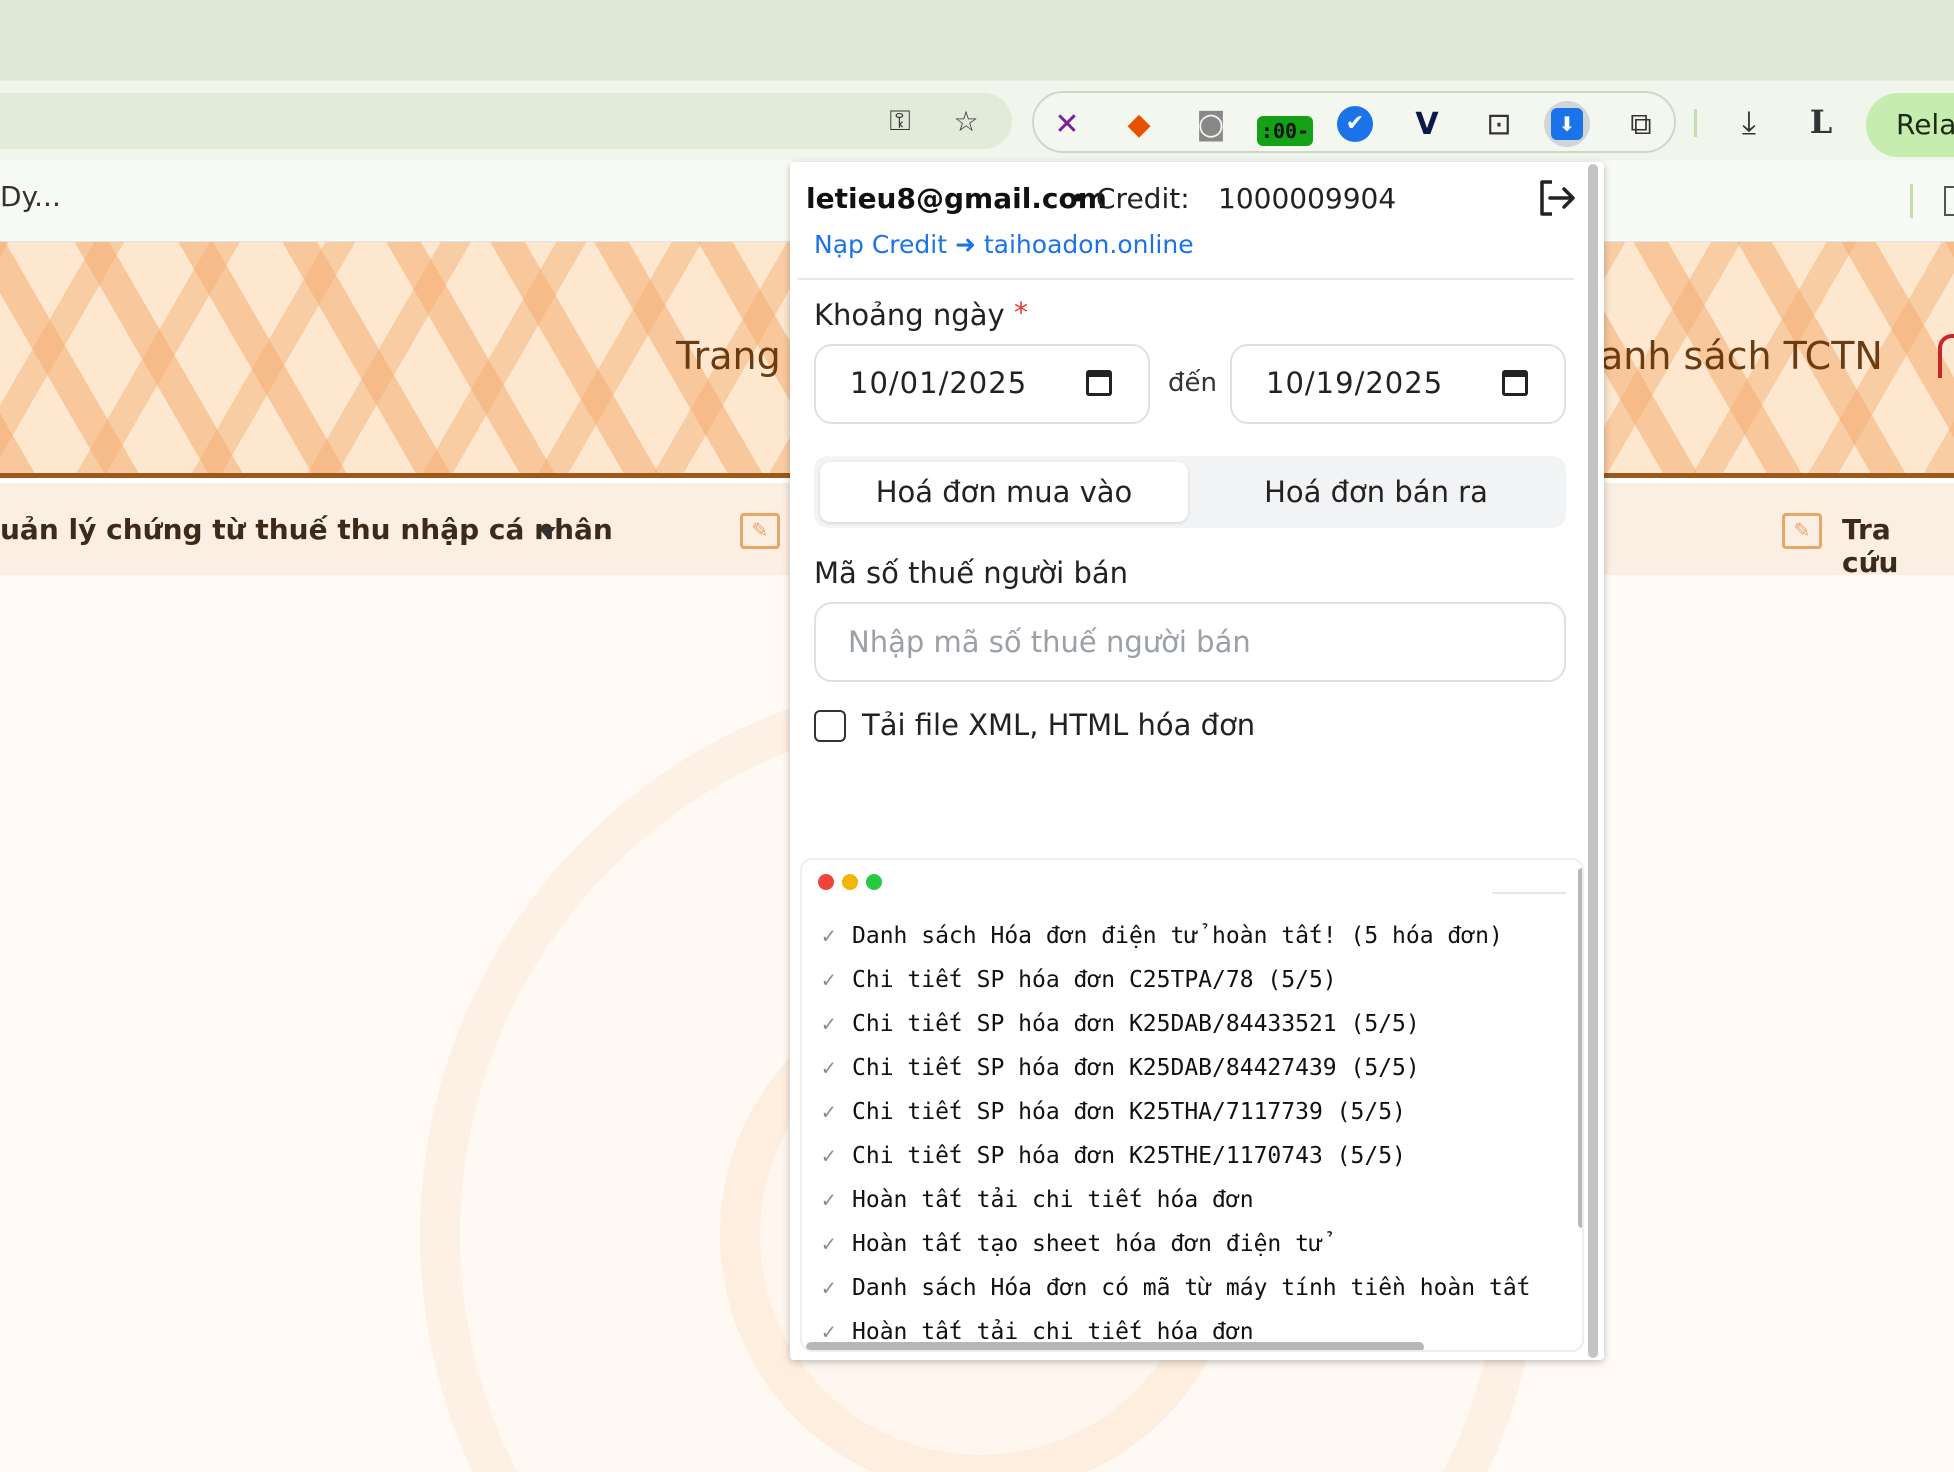 Image resolution: width=1954 pixels, height=1472 pixels. What do you see at coordinates (1529, 893) in the screenshot?
I see `console-divider` at bounding box center [1529, 893].